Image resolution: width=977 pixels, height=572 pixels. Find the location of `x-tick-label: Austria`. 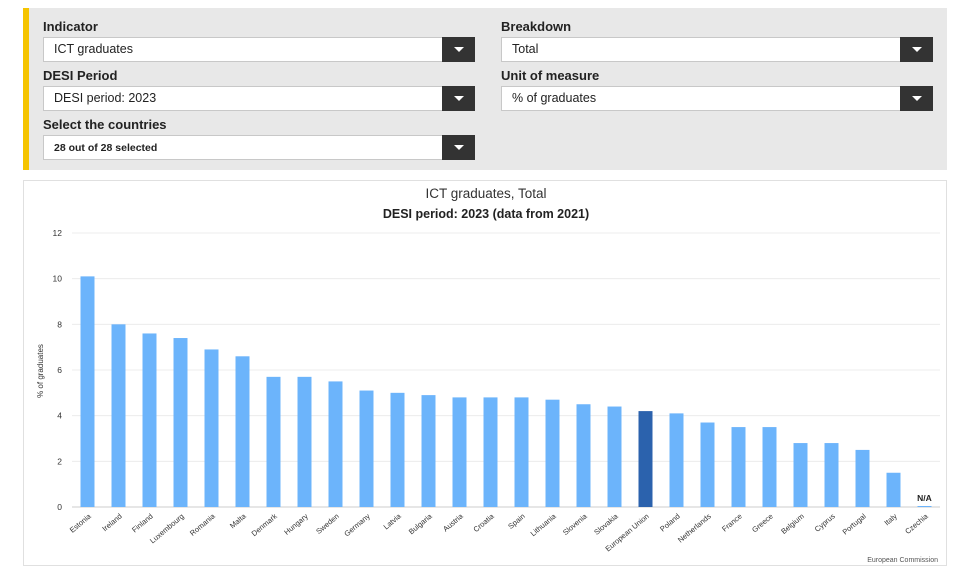

x-tick-label: Austria is located at coordinates (453, 522).